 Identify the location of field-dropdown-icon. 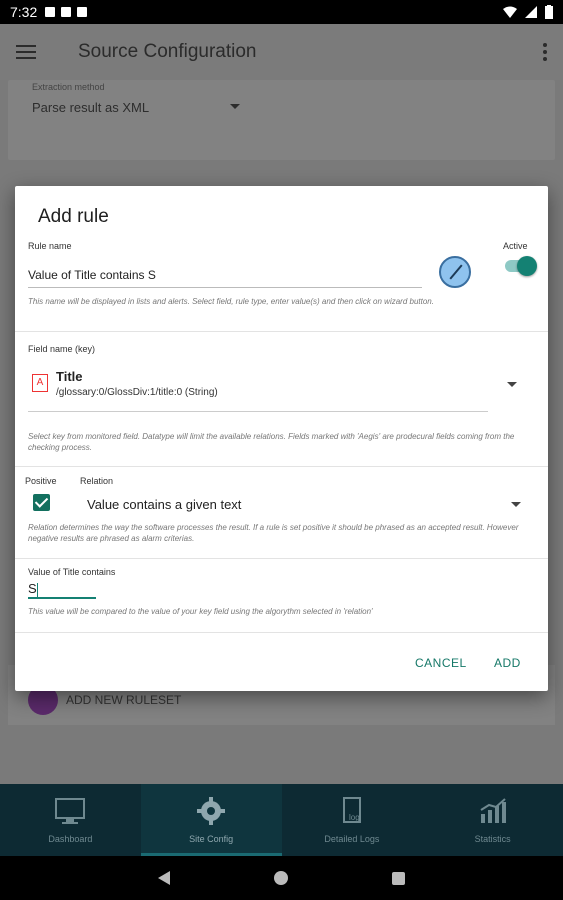
(512, 384).